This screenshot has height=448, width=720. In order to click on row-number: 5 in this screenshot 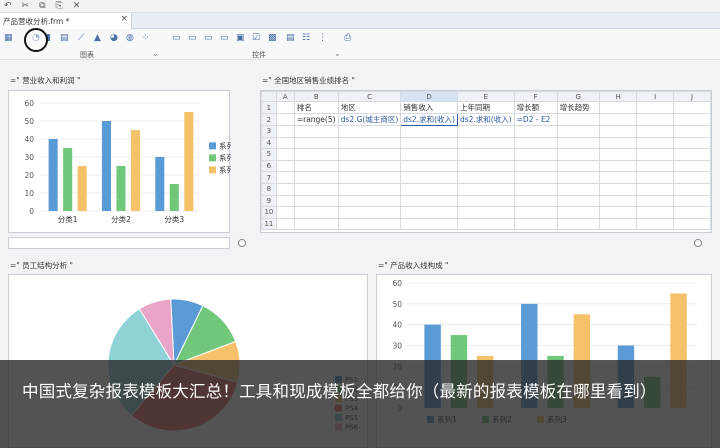, I will do `click(269, 154)`.